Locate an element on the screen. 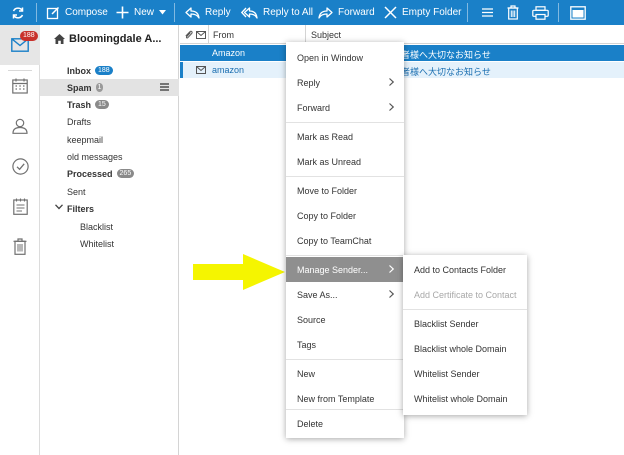 The height and width of the screenshot is (455, 624). folder-spam: Spam 1 is located at coordinates (109, 87).